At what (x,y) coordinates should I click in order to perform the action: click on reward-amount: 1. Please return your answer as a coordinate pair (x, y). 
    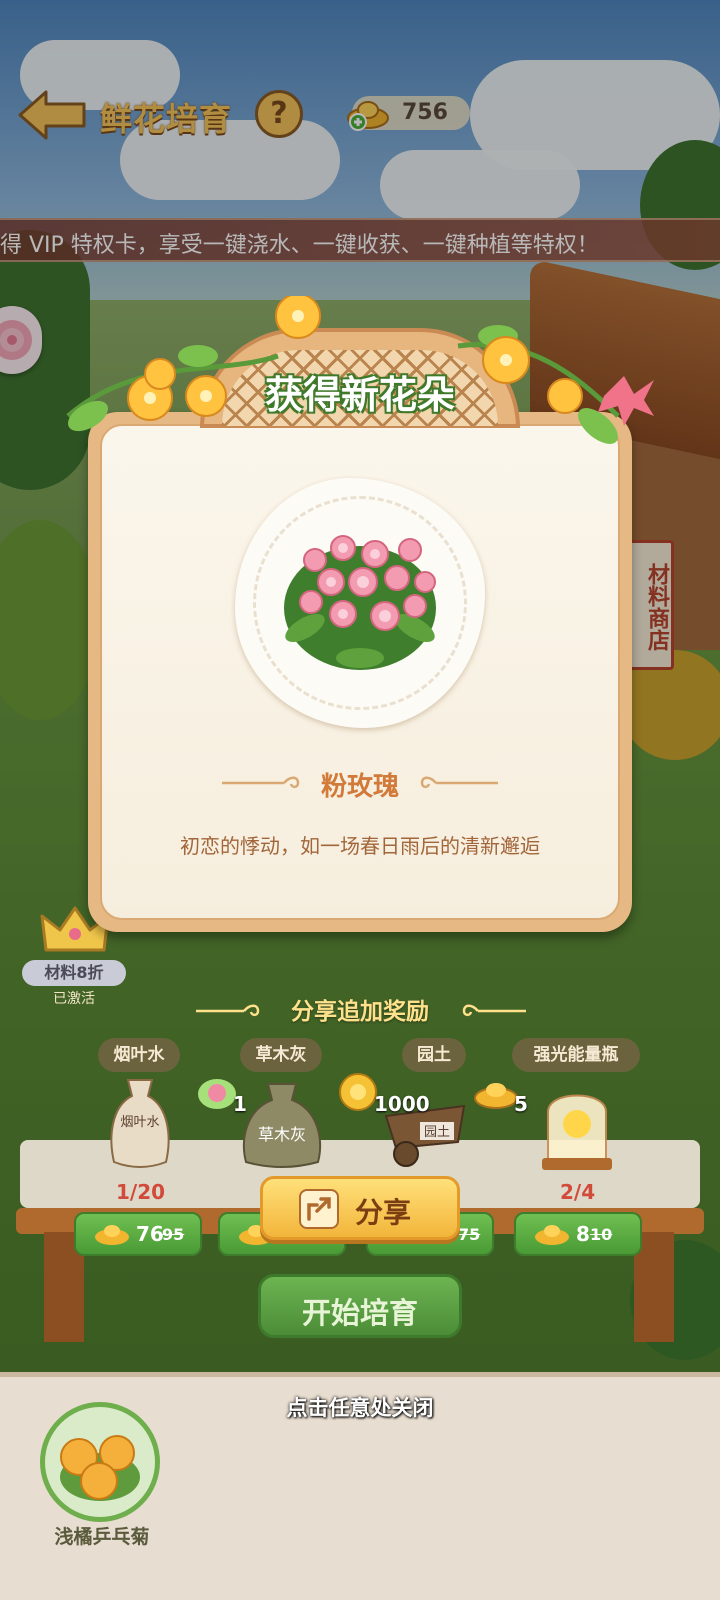
    Looking at the image, I should click on (240, 1104).